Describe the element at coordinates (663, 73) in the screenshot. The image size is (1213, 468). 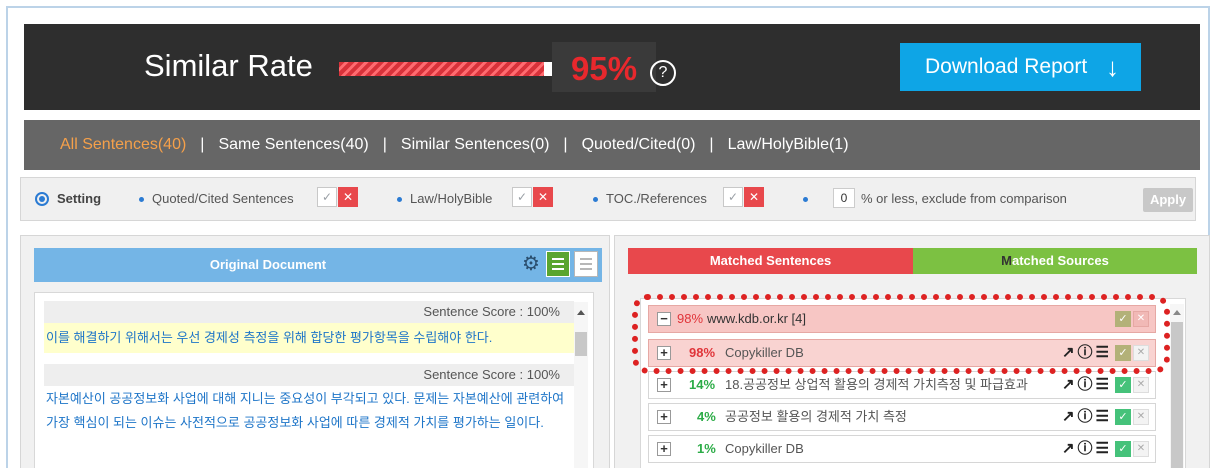
I see `help-icon: ?` at that location.